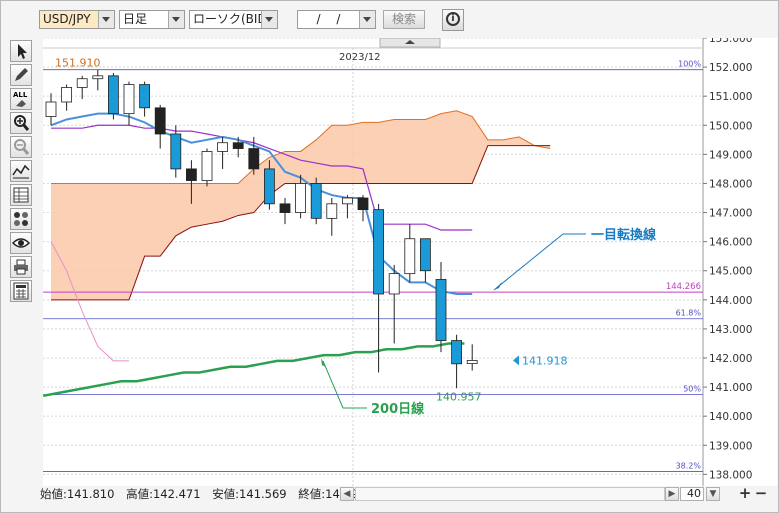 This screenshot has height=513, width=779. Describe the element at coordinates (730, 417) in the screenshot. I see `price-tick-label: 140.000` at that location.